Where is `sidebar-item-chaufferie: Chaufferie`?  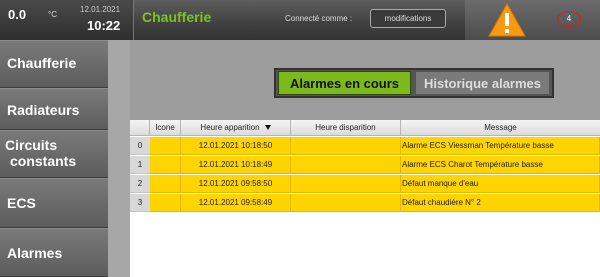 sidebar-item-chaufferie: Chaufferie is located at coordinates (54, 64).